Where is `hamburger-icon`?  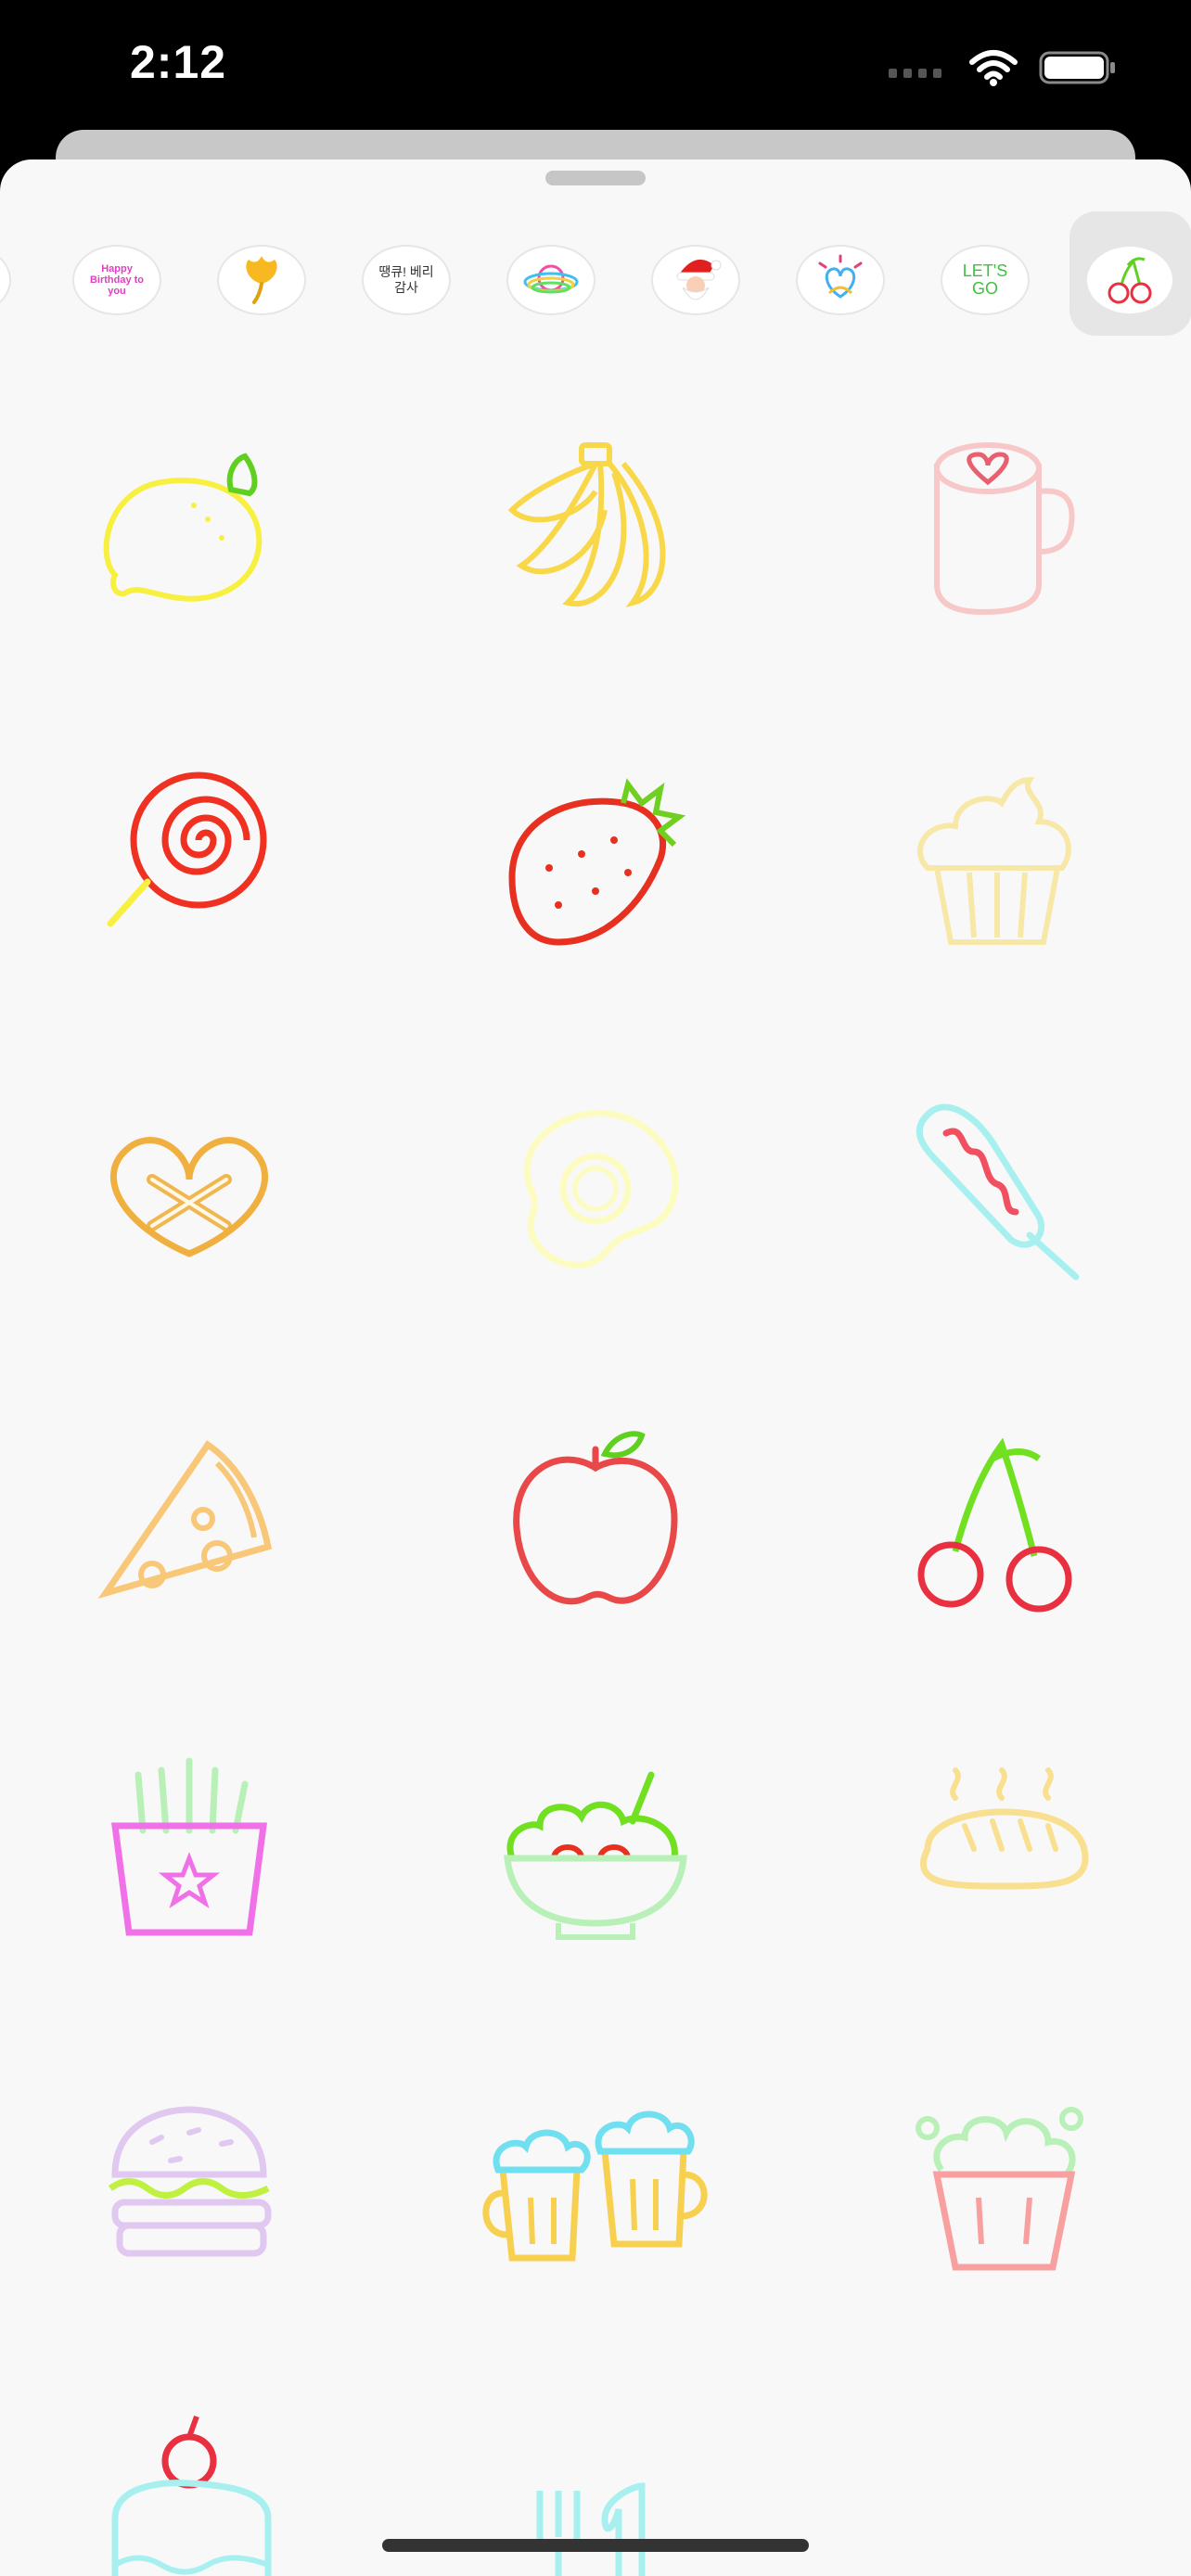 hamburger-icon is located at coordinates (190, 2181).